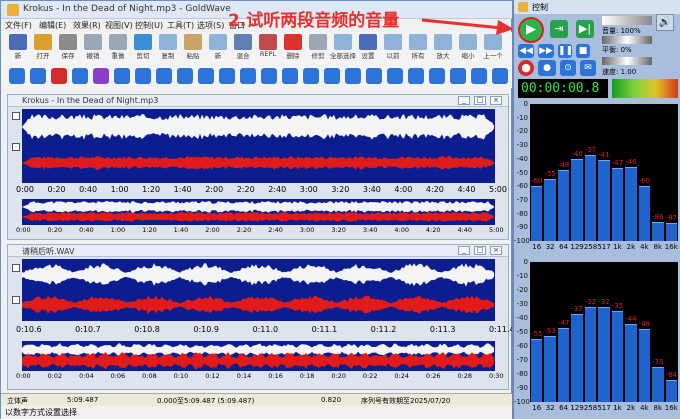  Describe the element at coordinates (318, 48) in the screenshot. I see `toolbar-button-trim: 修剪` at that location.